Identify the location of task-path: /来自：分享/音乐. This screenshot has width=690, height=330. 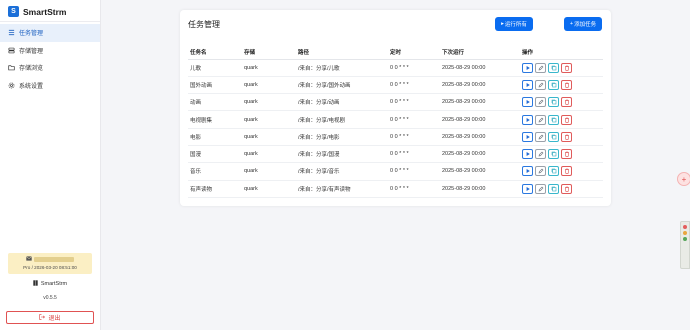
(342, 171).